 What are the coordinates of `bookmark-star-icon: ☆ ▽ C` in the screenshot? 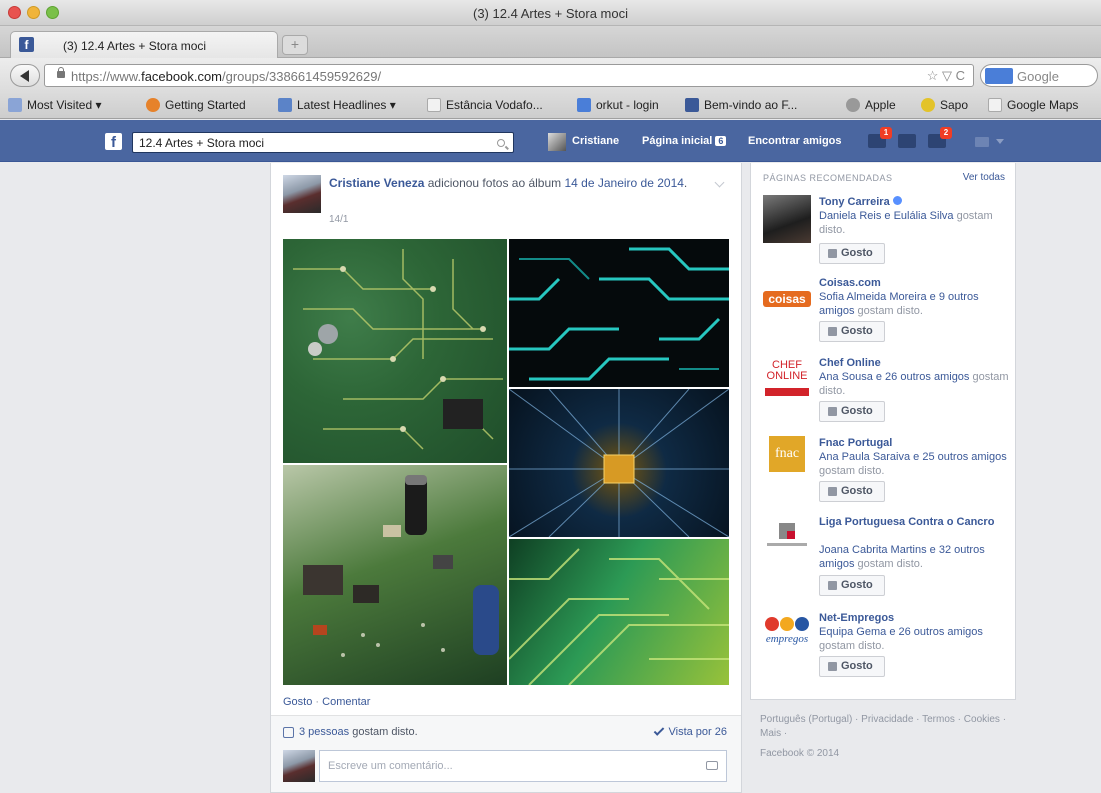 It's located at (946, 76).